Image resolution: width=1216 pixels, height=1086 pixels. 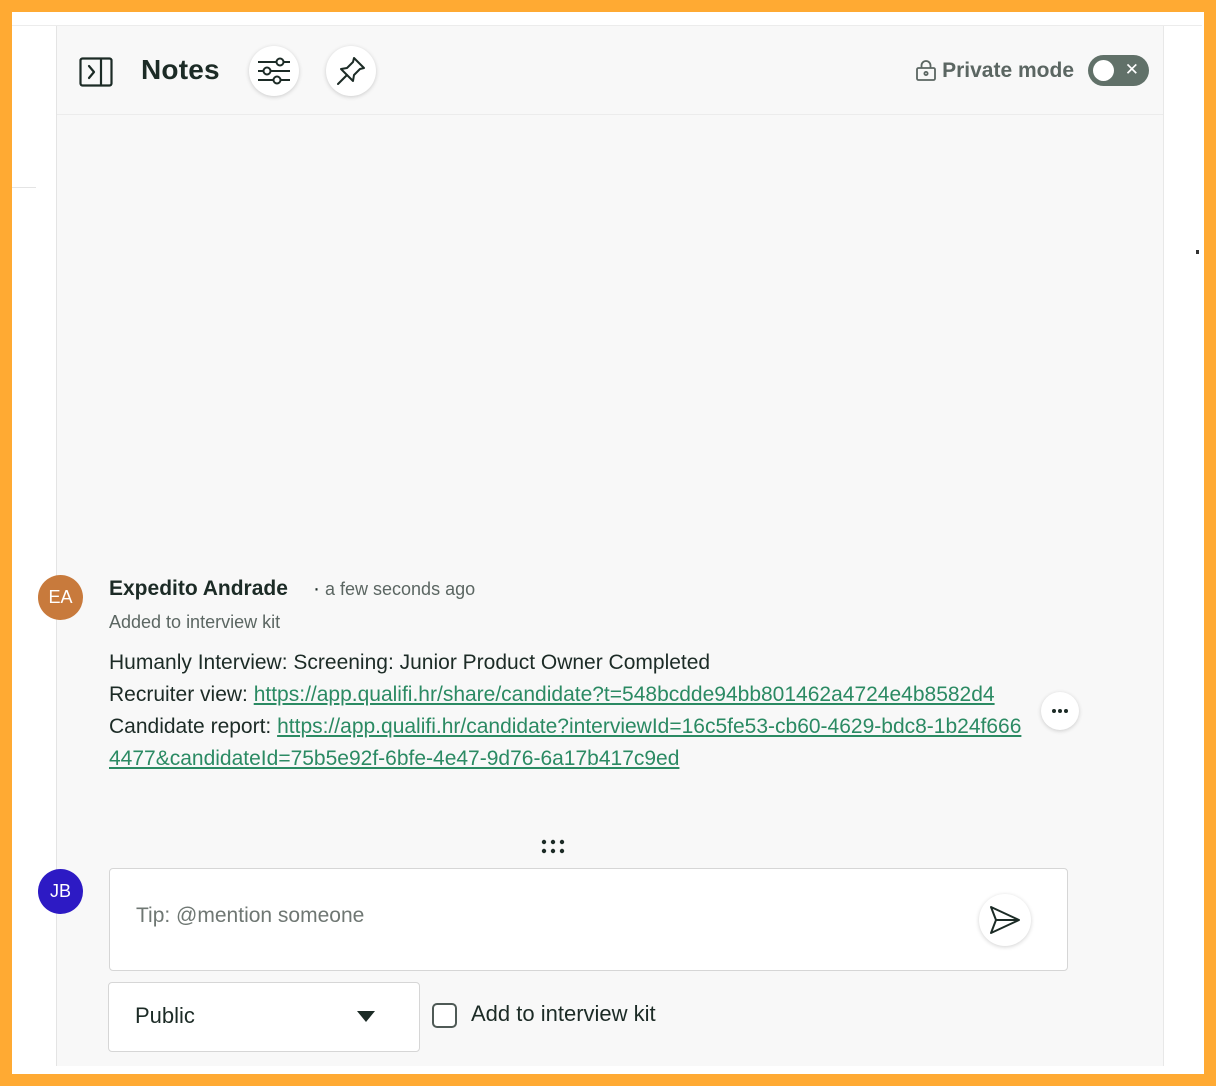 I want to click on pin-icon, so click(x=351, y=71).